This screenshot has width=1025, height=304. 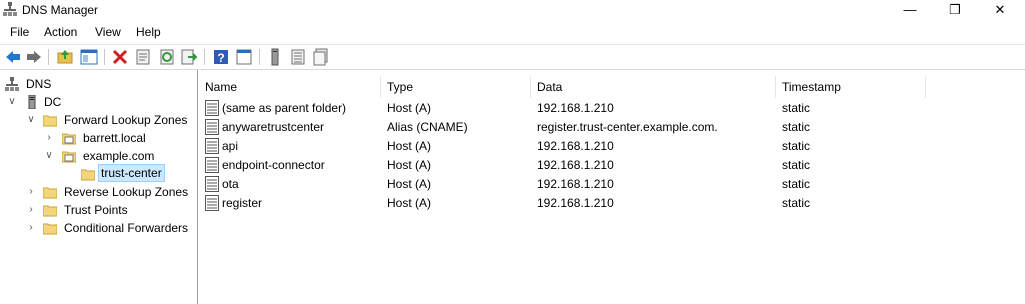 I want to click on record-name: api, so click(x=230, y=146).